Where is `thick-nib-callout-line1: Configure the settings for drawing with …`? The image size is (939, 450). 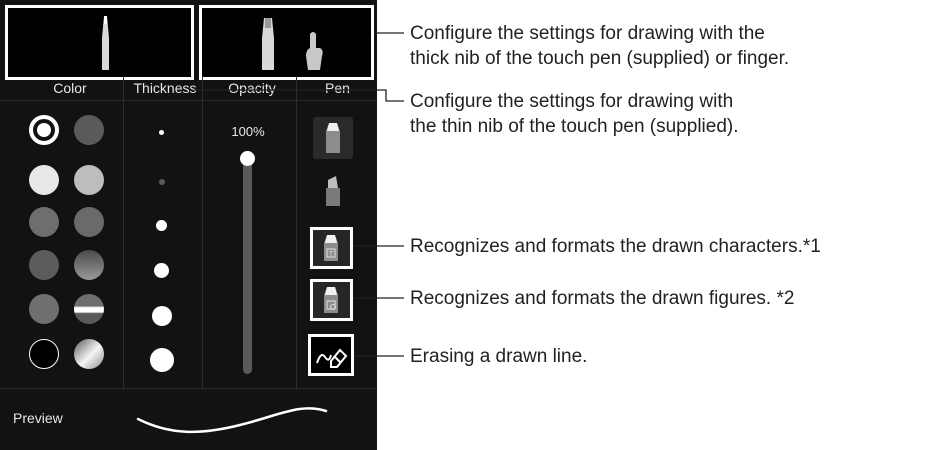
thick-nib-callout-line1: Configure the settings for drawing with … is located at coordinates (587, 33).